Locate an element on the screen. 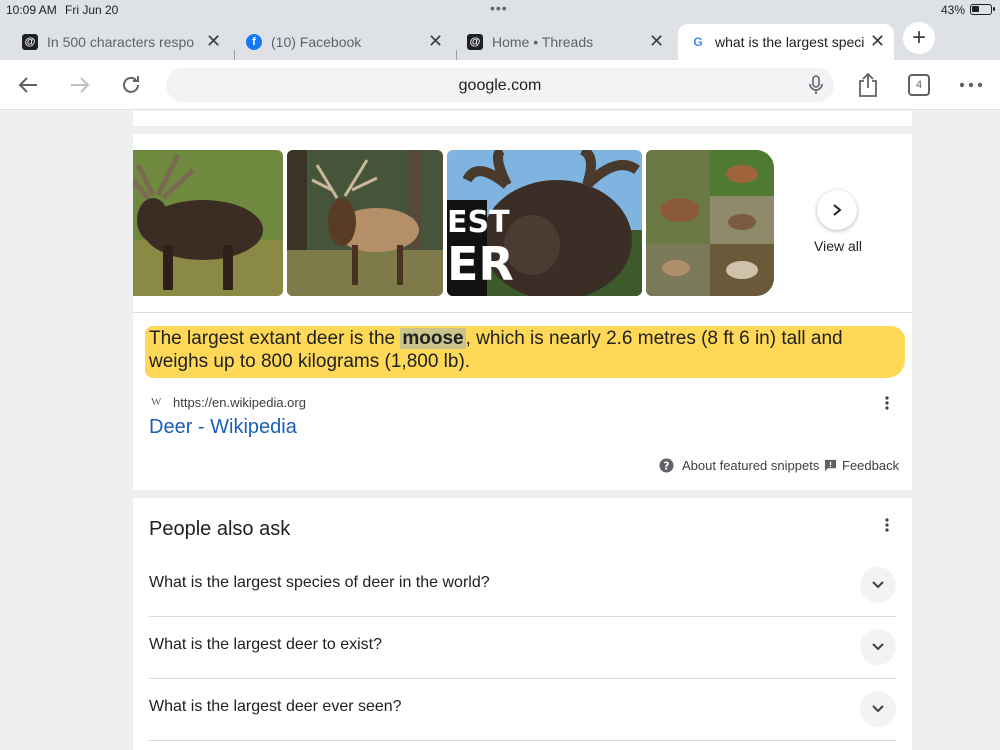  browser-toolbar: google.com is located at coordinates (500, 85).